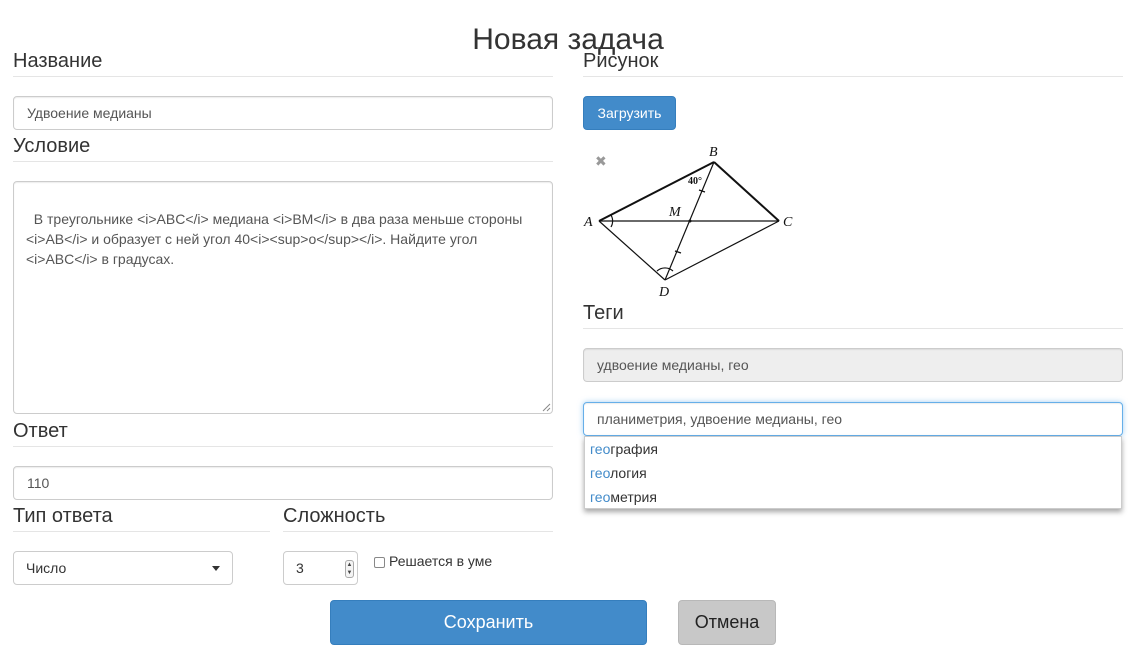  Describe the element at coordinates (713, 152) in the screenshot. I see `label-b: B` at that location.